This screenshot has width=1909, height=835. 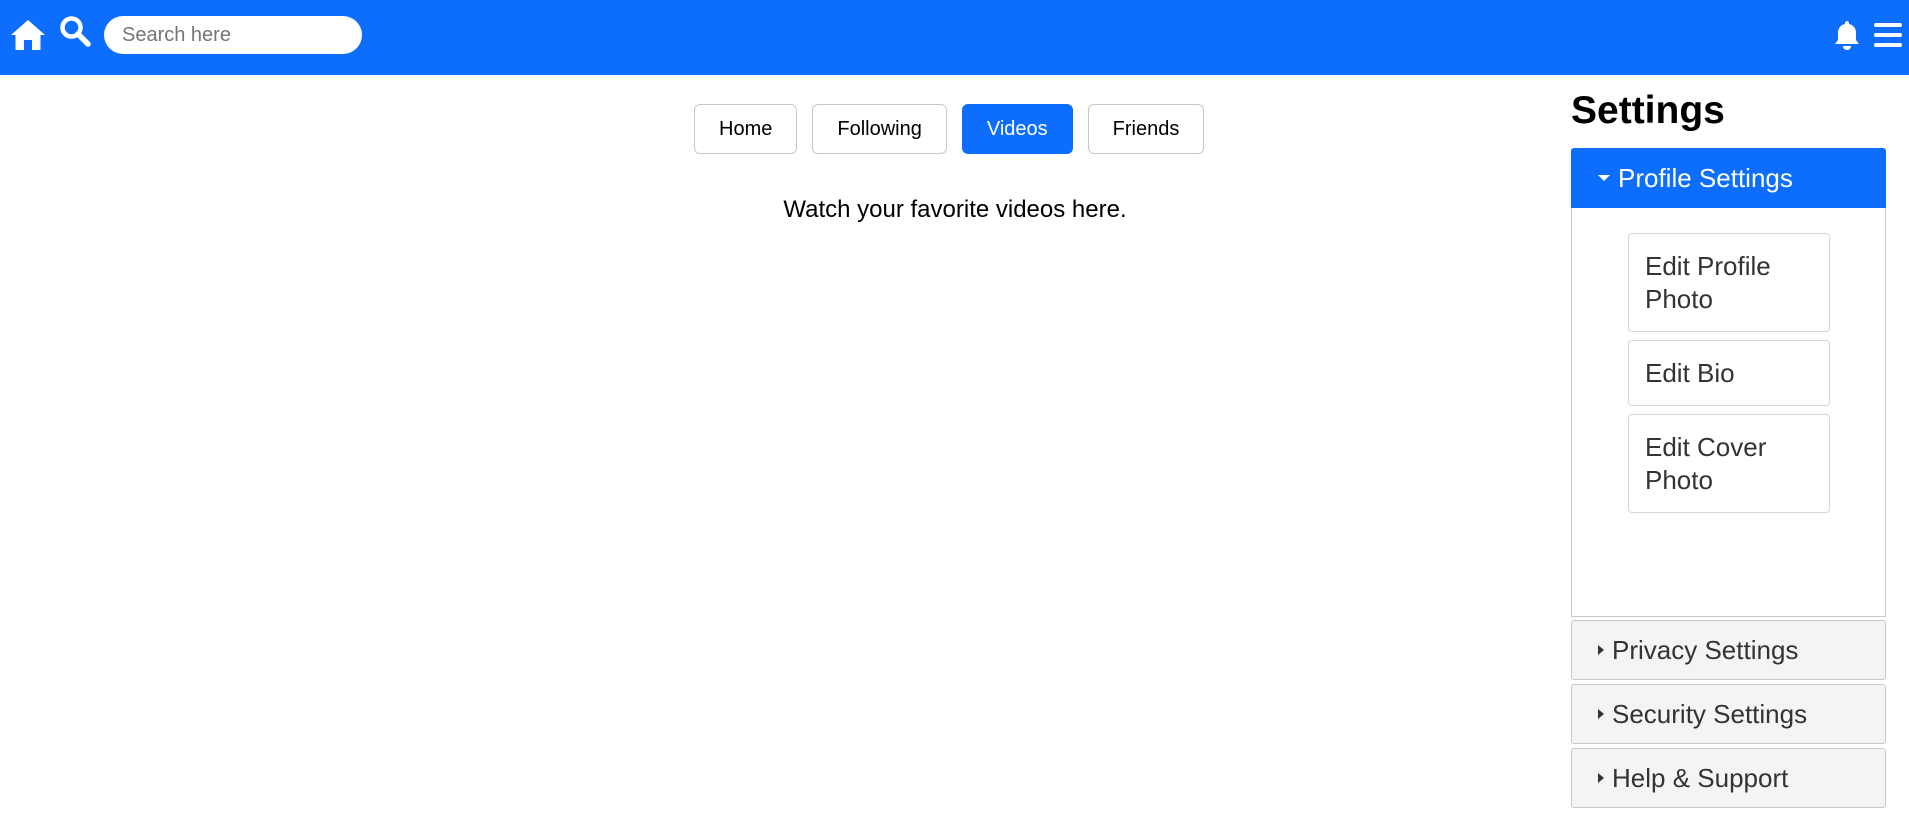 I want to click on help-support-label: Help & Support, so click(x=1700, y=777).